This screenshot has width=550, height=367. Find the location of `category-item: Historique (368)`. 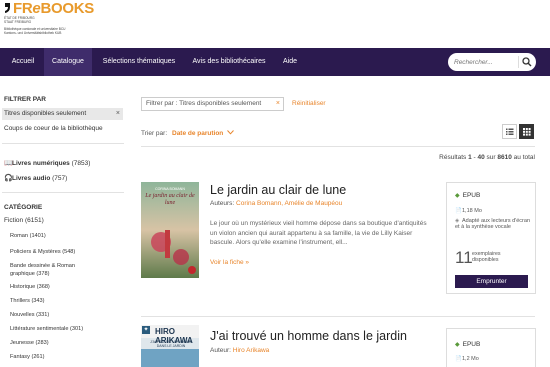

category-item: Historique (368) is located at coordinates (30, 287).